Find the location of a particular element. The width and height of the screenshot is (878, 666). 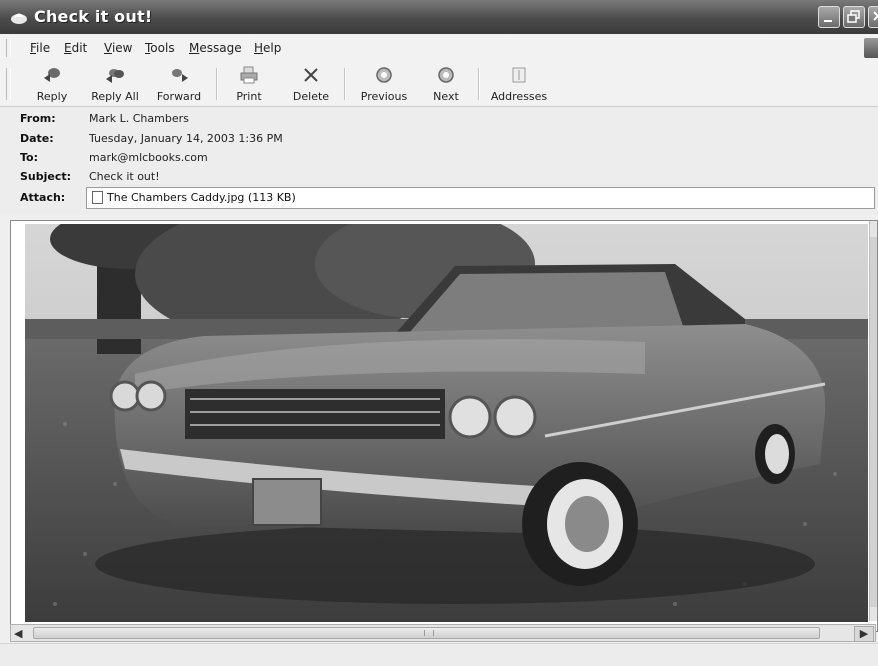

next-button: Next is located at coordinates (446, 84).